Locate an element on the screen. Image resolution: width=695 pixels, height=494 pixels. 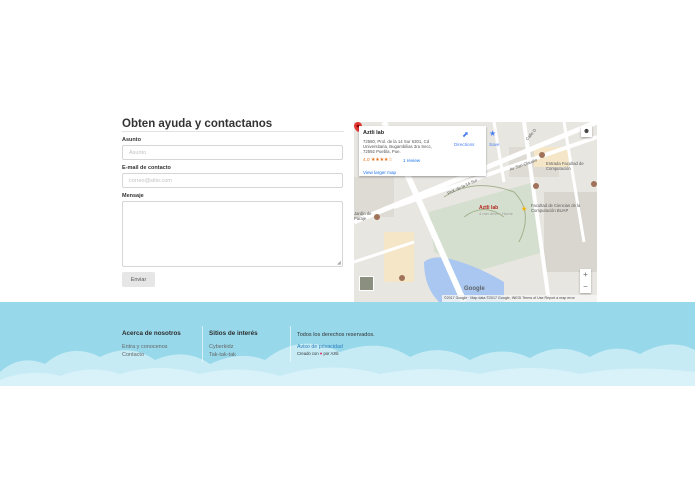
place-name: Aztli lab is located at coordinates (374, 133).